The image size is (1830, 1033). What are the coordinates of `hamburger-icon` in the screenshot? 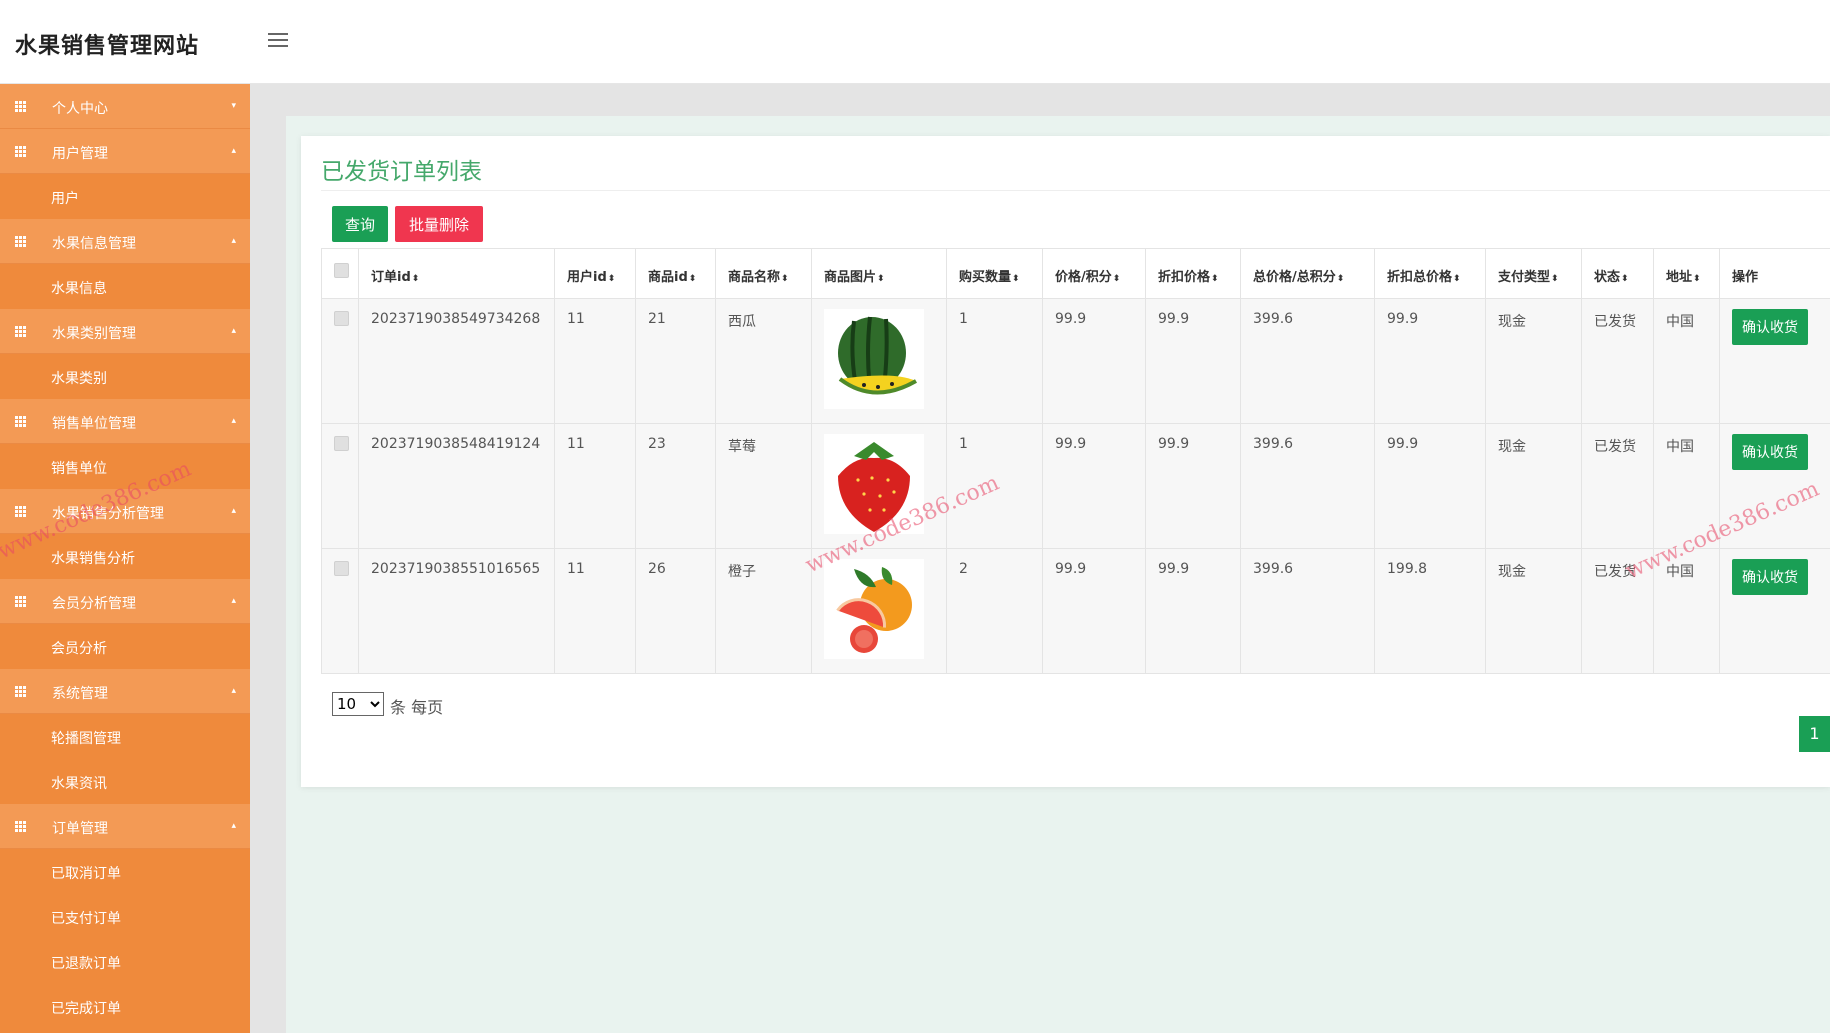 It's located at (278, 41).